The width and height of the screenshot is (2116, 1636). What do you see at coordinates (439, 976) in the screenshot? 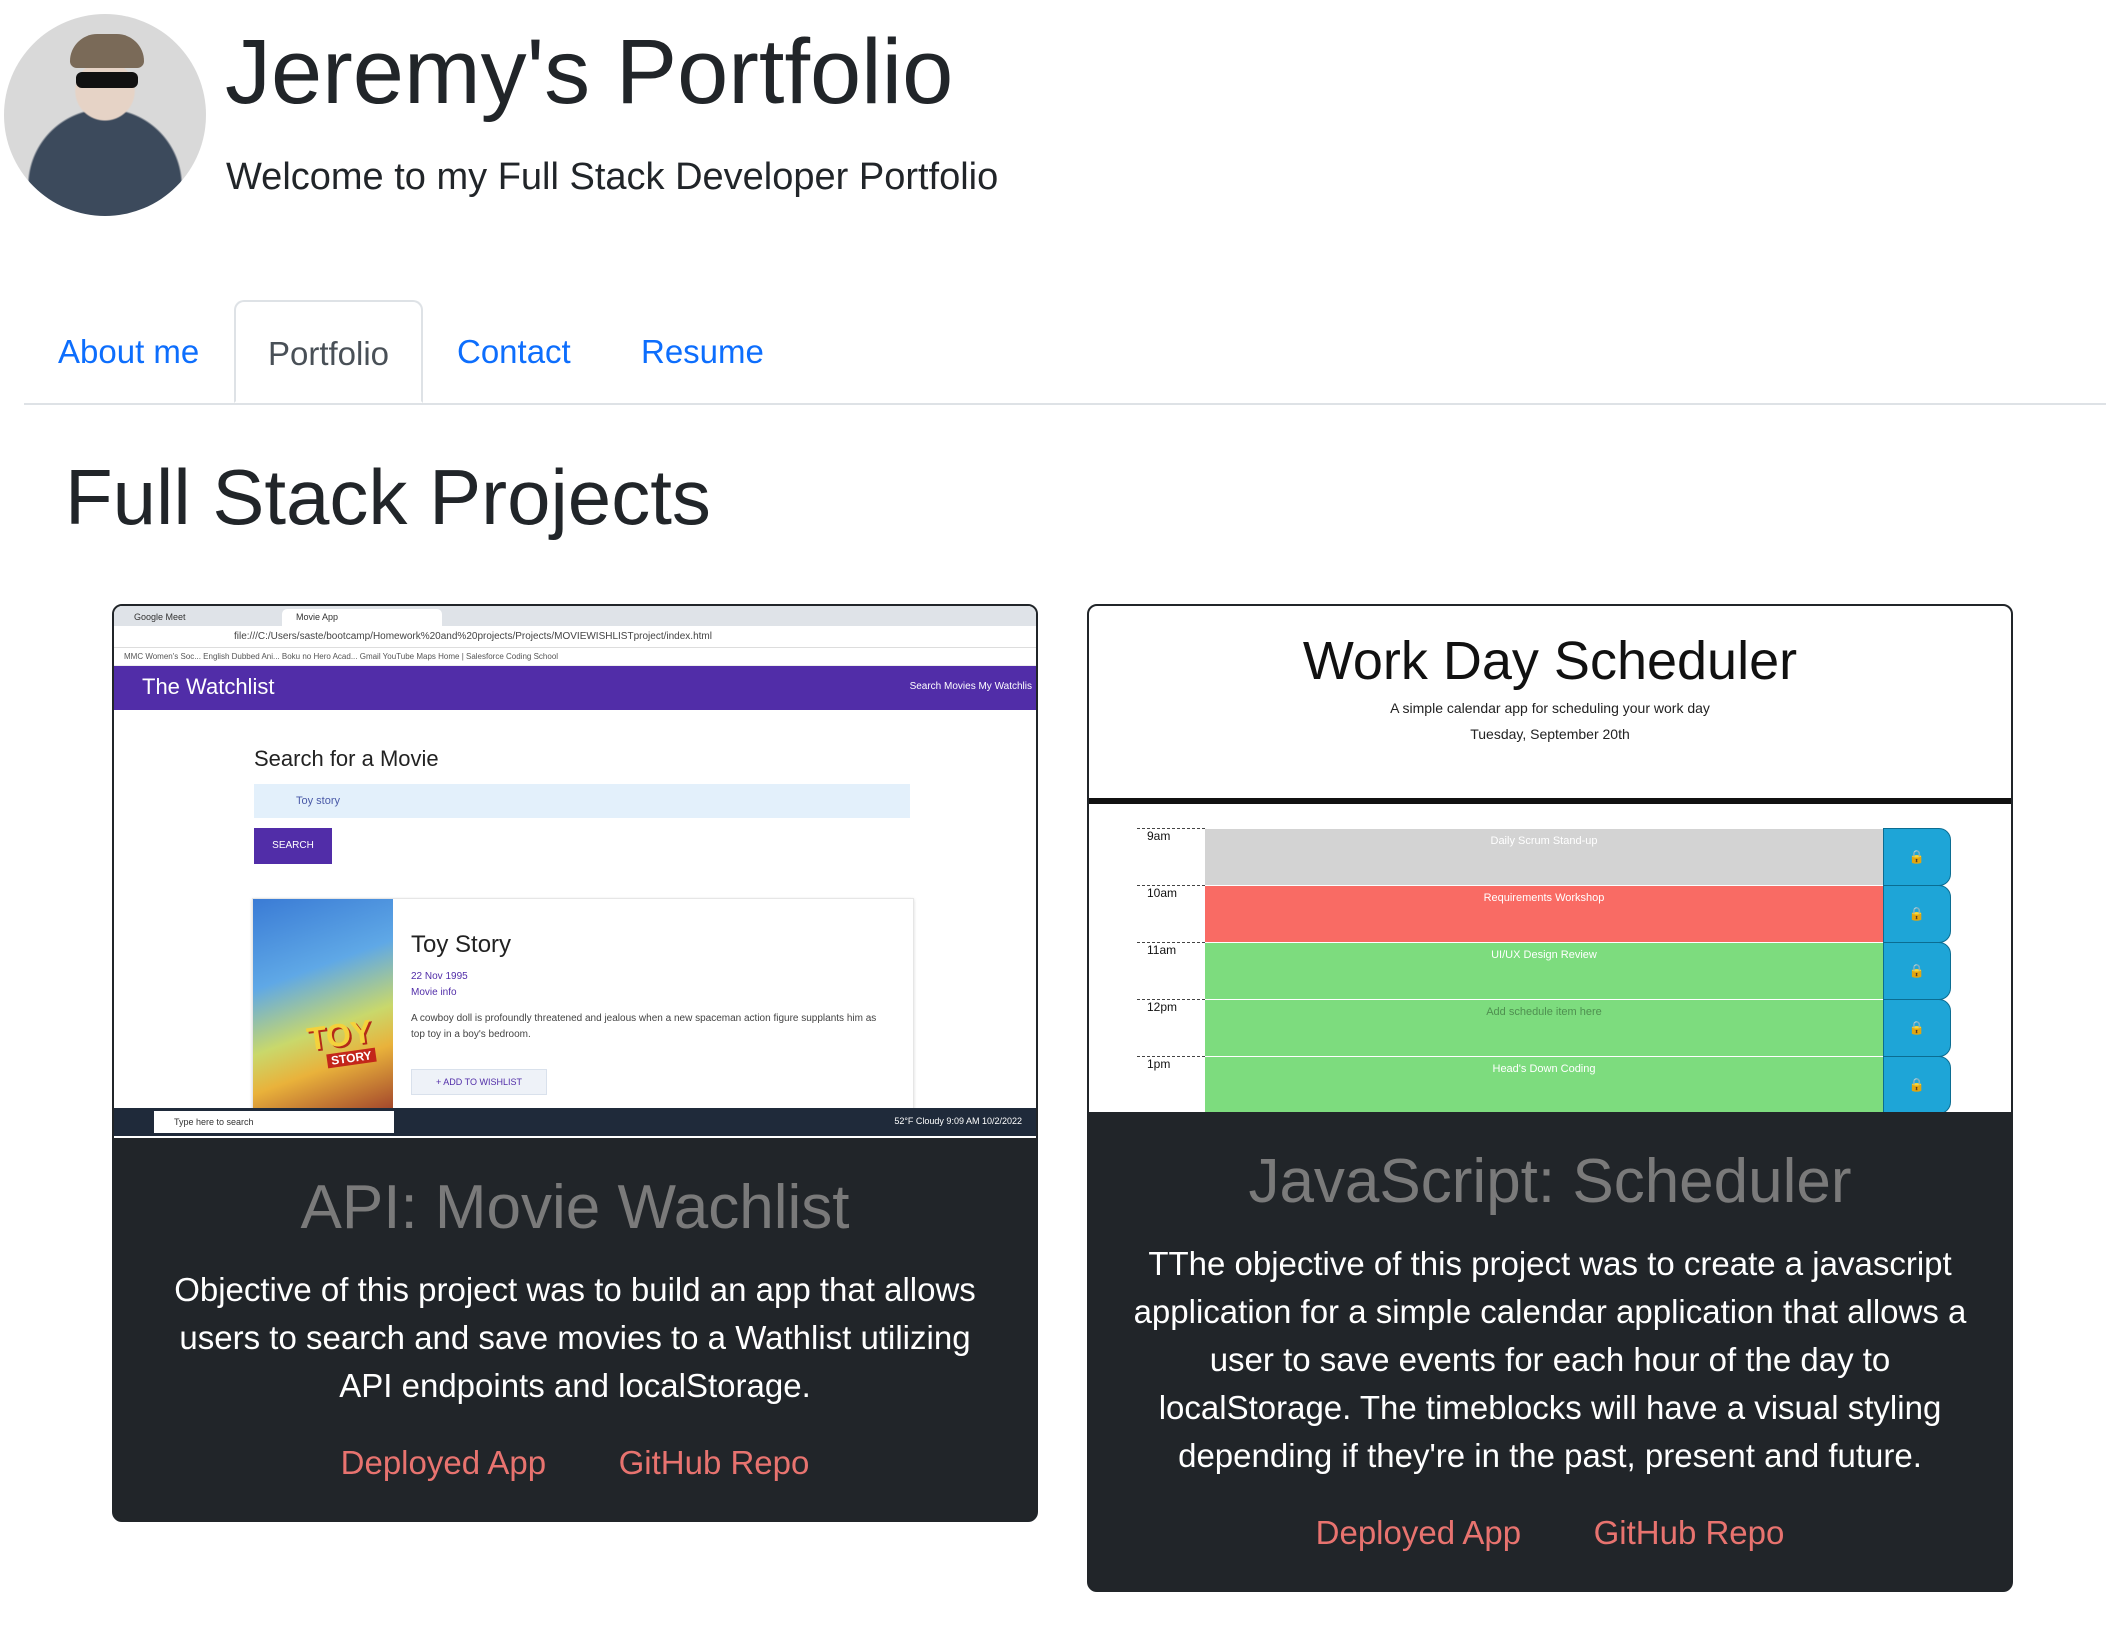
I see `movie-release-date: 22 Nov 1995` at bounding box center [439, 976].